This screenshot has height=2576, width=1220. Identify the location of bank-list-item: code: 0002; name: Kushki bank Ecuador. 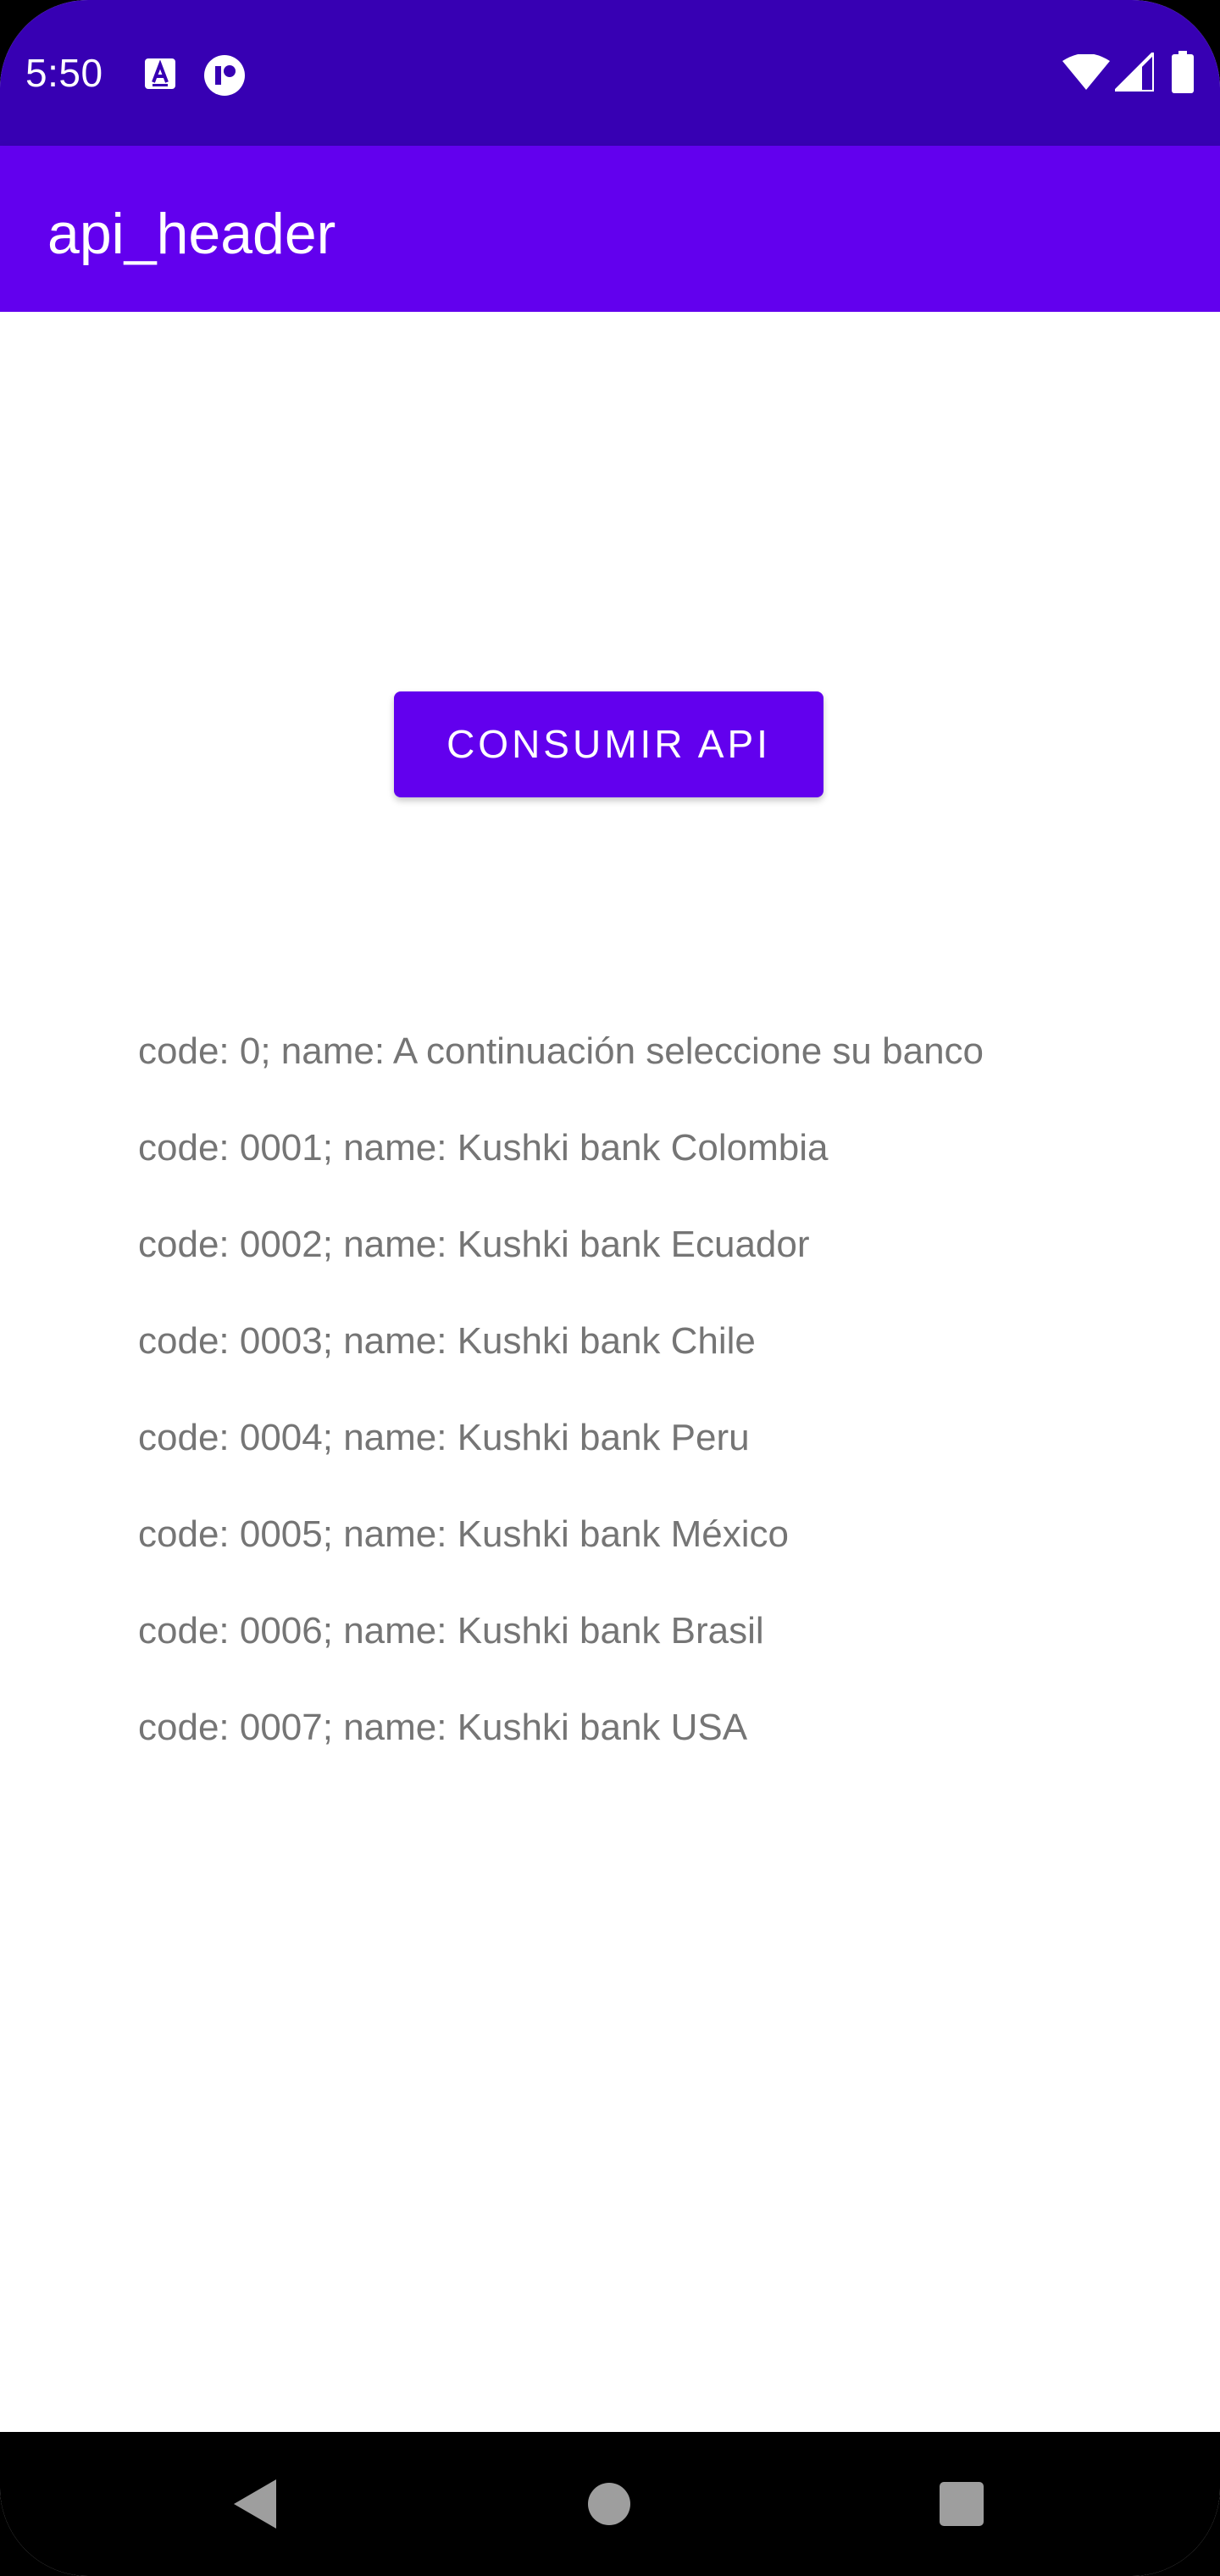
(474, 1244).